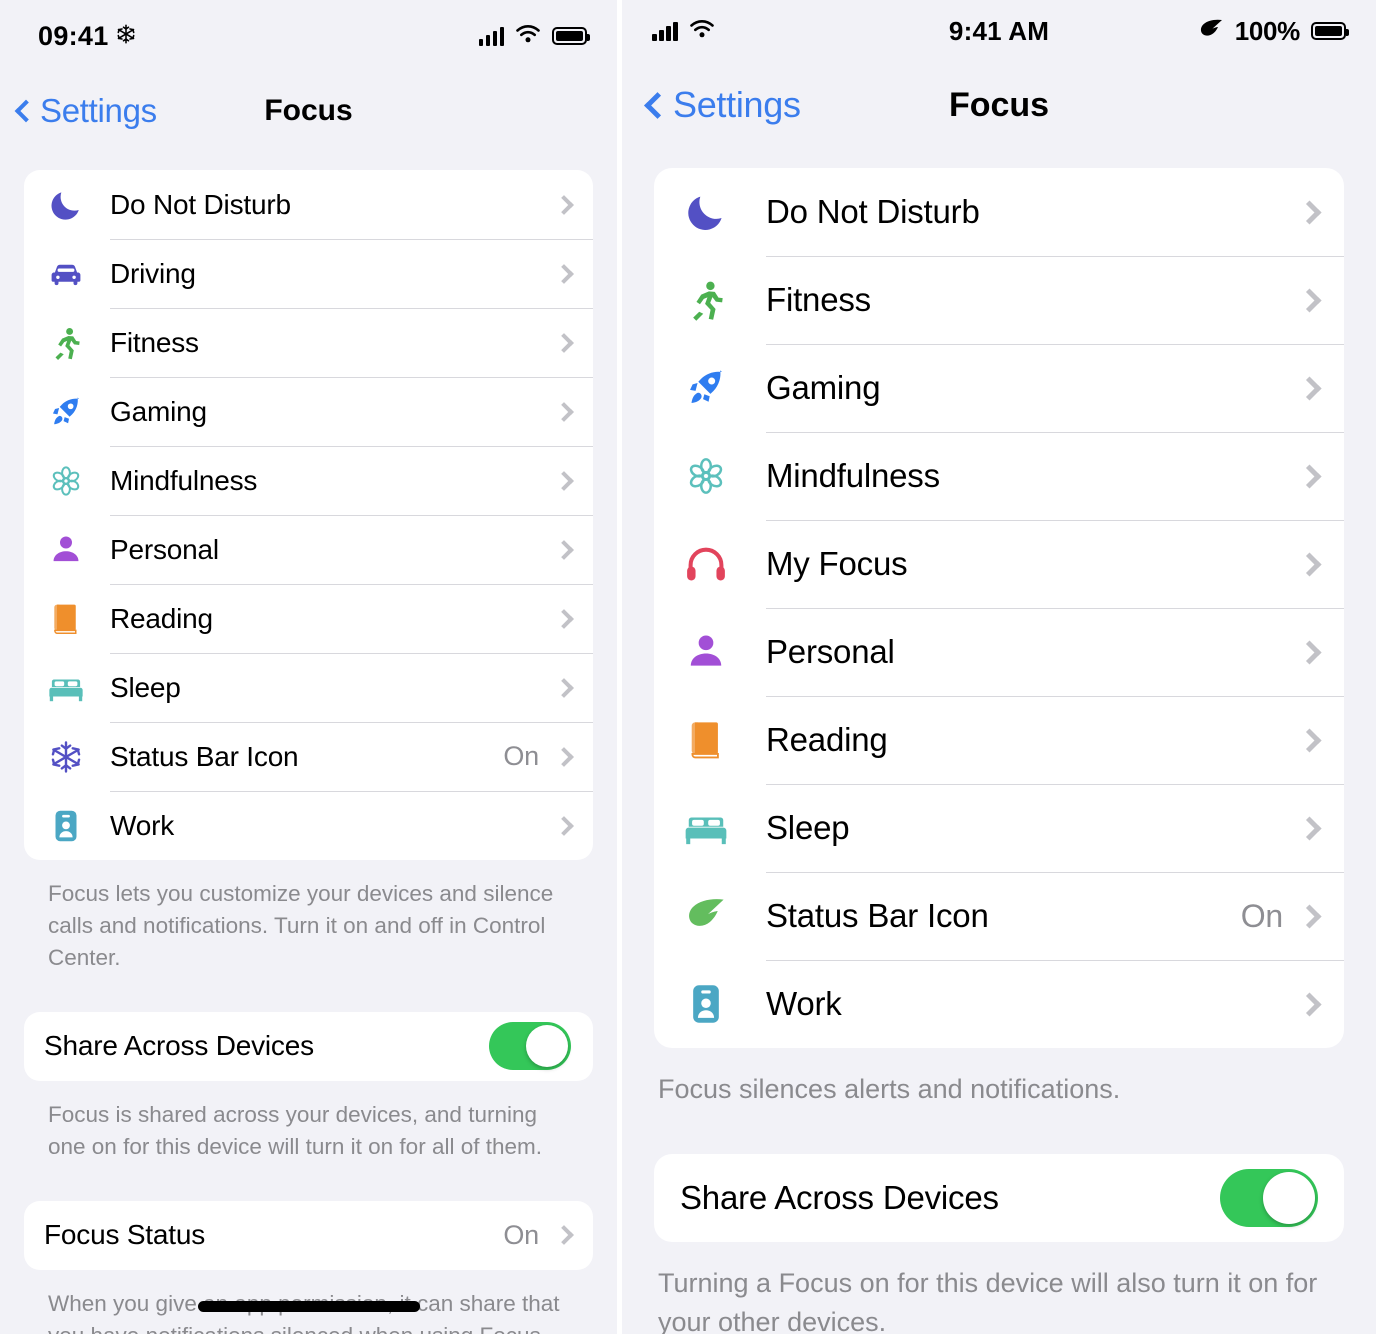 Image resolution: width=1376 pixels, height=1334 pixels. Describe the element at coordinates (706, 476) in the screenshot. I see `flower-icon` at that location.